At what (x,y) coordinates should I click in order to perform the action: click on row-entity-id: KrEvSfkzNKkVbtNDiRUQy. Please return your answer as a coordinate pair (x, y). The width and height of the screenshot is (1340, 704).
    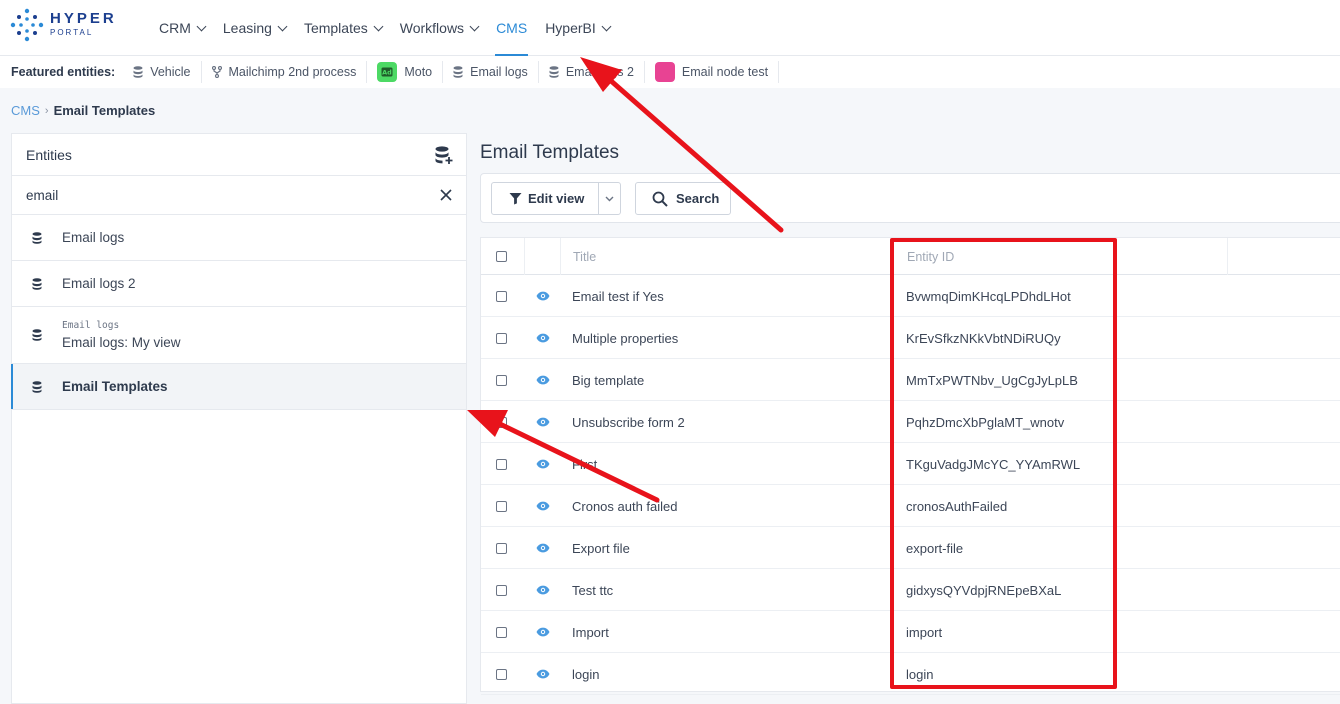
    Looking at the image, I should click on (983, 338).